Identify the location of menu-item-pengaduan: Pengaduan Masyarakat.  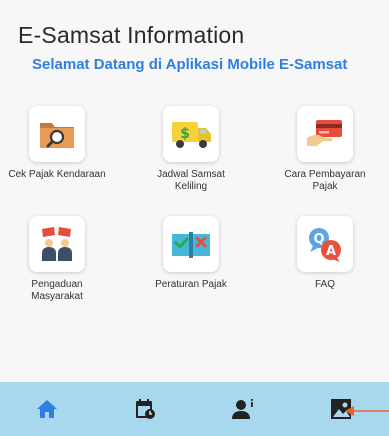
(57, 259).